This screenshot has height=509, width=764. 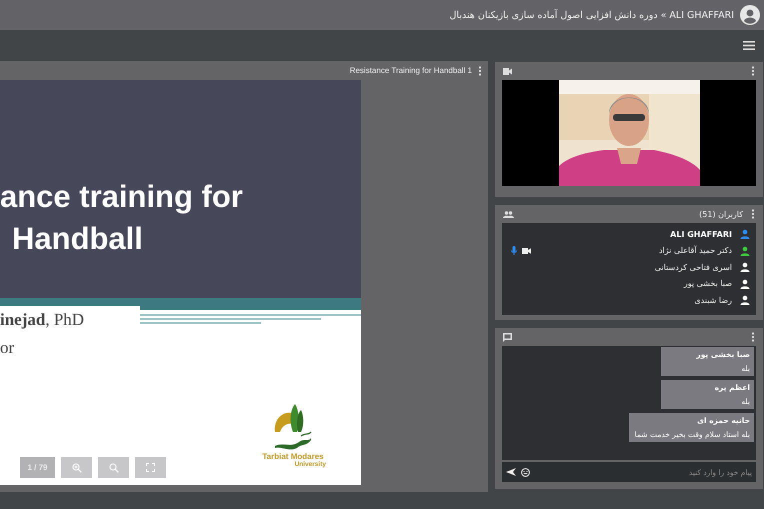 What do you see at coordinates (629, 284) in the screenshot?
I see `user-row: صبا بخشی پور` at bounding box center [629, 284].